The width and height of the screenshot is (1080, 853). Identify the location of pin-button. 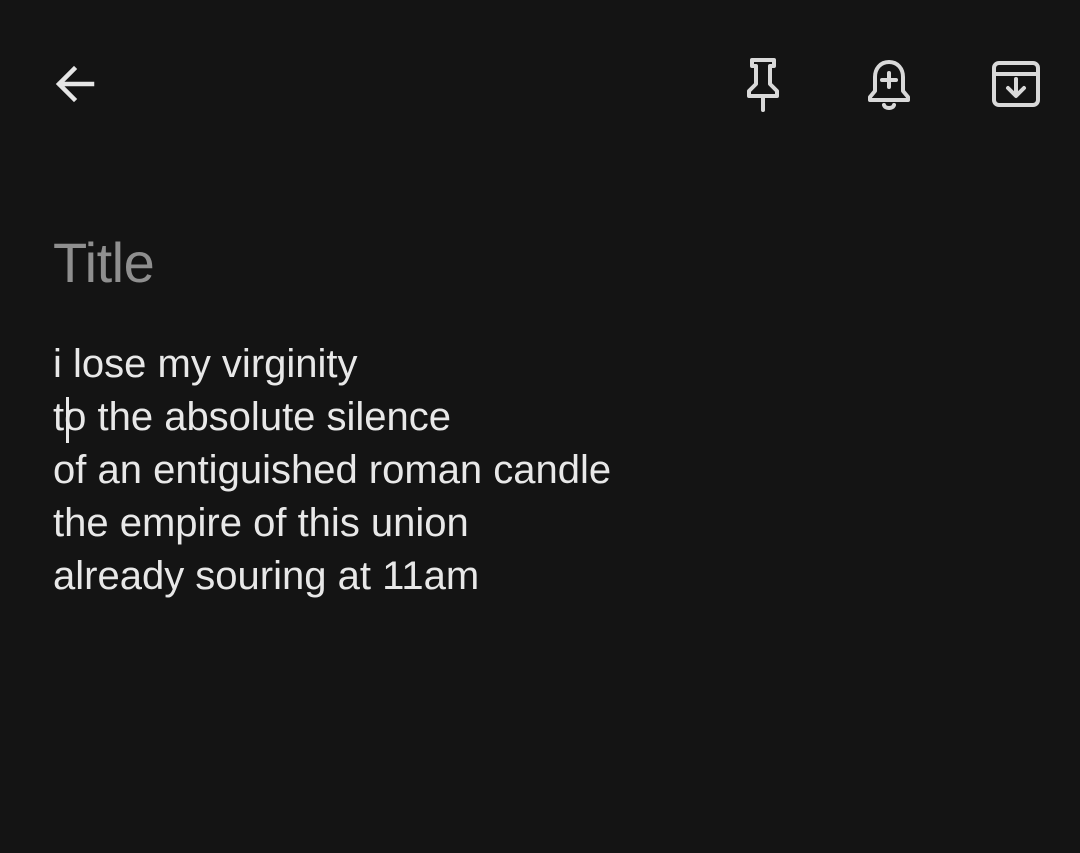
(763, 84).